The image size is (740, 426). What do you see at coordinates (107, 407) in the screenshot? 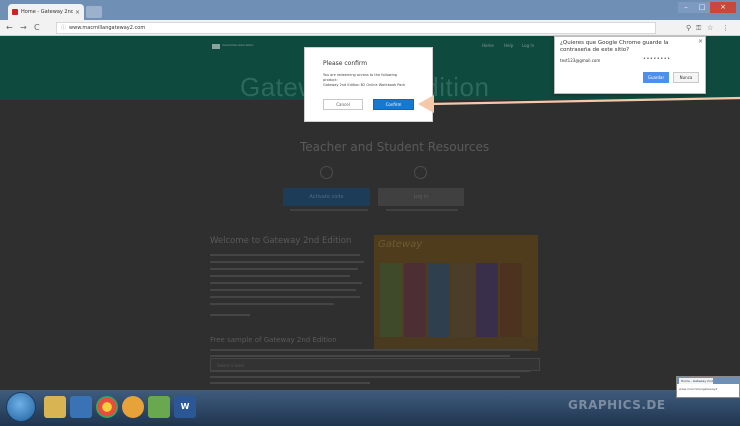
I see `chrome-icon` at bounding box center [107, 407].